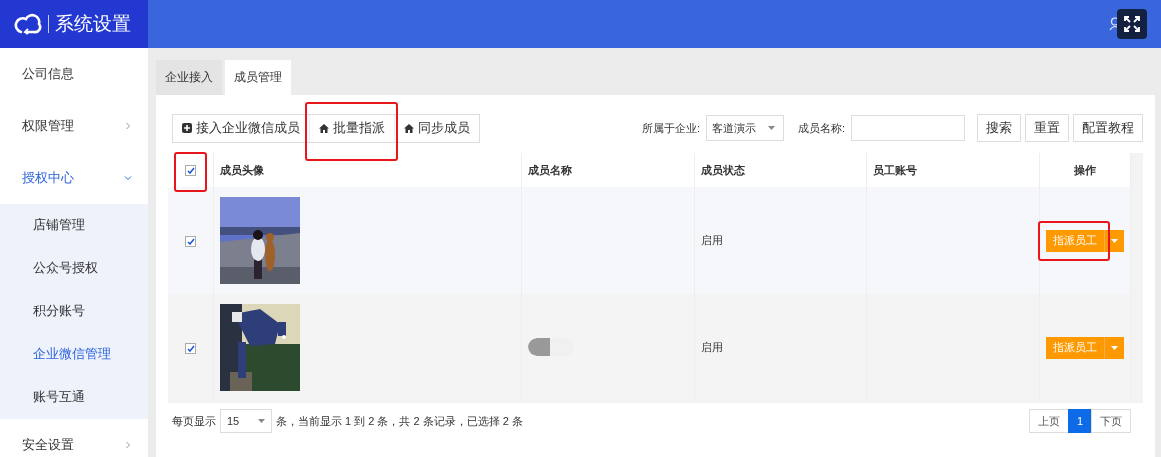  Describe the element at coordinates (821, 128) in the screenshot. I see `field-label: 成员名称:` at that location.